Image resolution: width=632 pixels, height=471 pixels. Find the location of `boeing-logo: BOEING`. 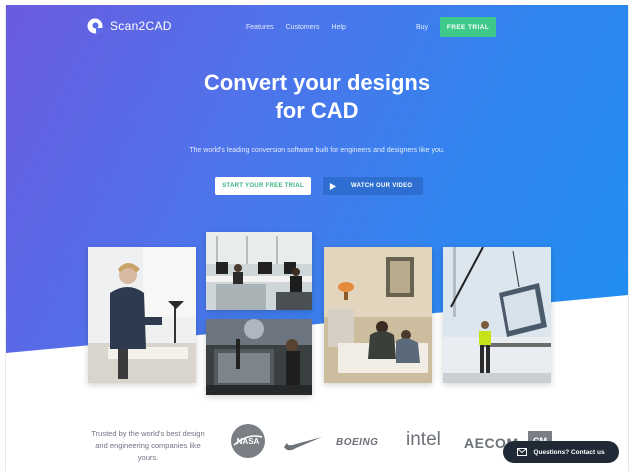

boeing-logo: BOEING is located at coordinates (357, 442).